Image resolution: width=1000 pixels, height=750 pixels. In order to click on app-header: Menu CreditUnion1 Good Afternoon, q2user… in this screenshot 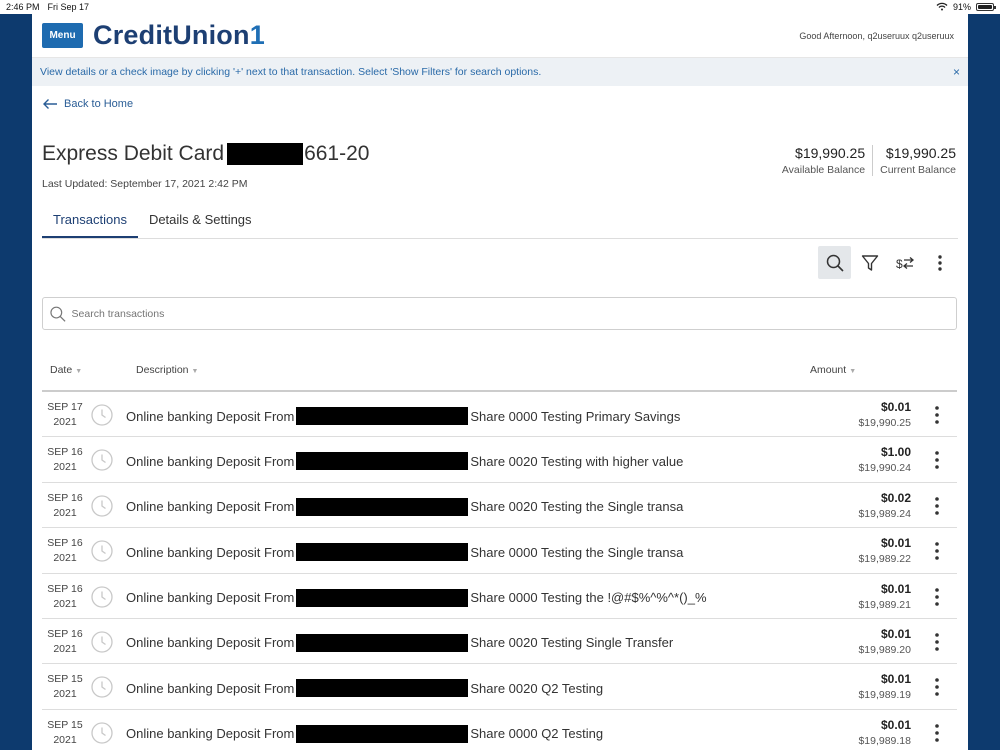, I will do `click(500, 36)`.